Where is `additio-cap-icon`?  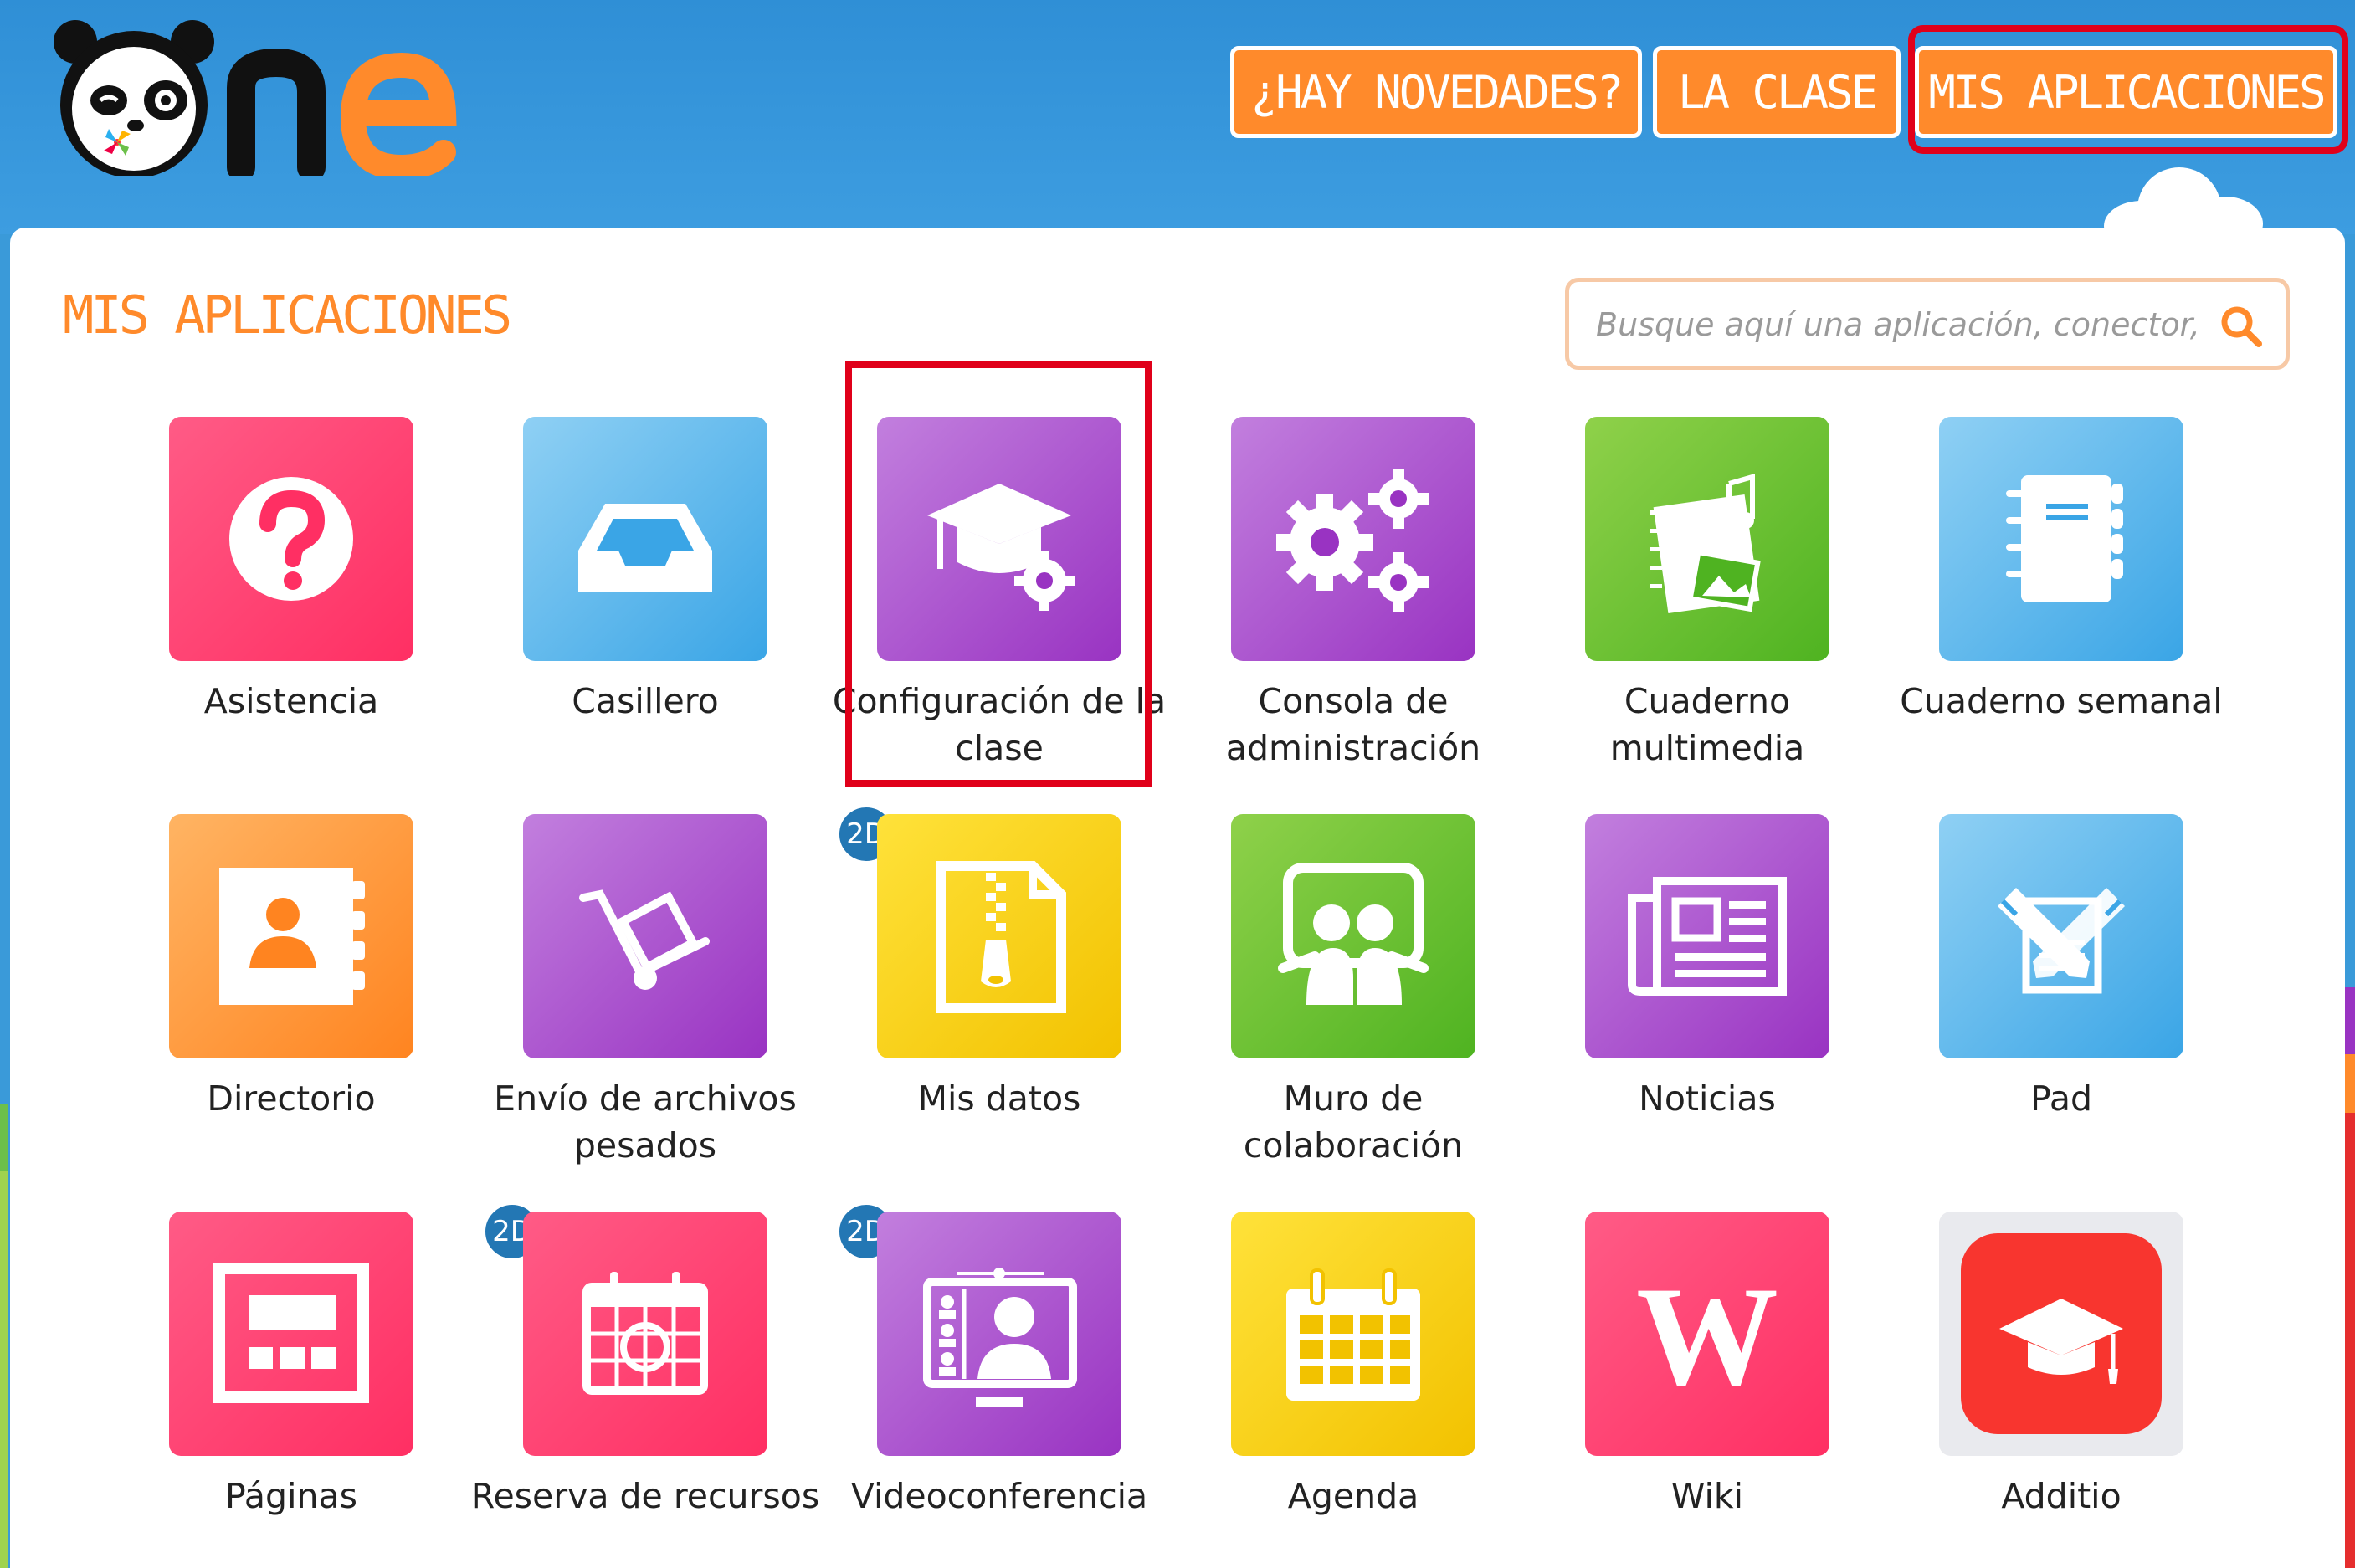 additio-cap-icon is located at coordinates (2062, 1333).